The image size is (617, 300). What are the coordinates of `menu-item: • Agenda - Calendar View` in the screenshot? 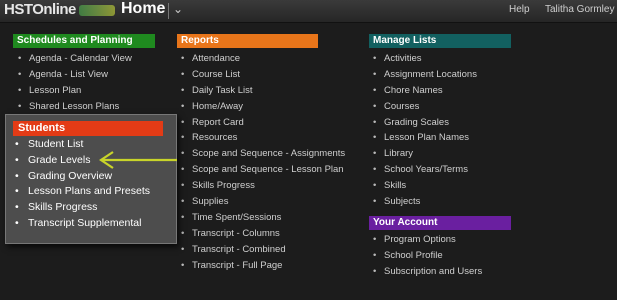 It's located at (75, 59).